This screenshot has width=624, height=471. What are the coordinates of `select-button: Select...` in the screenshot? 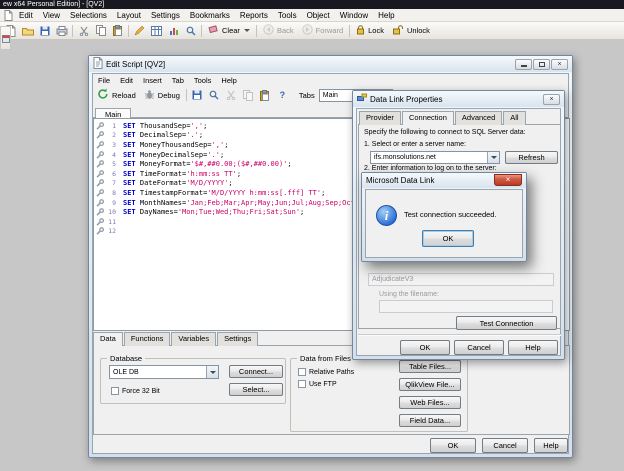 It's located at (256, 389).